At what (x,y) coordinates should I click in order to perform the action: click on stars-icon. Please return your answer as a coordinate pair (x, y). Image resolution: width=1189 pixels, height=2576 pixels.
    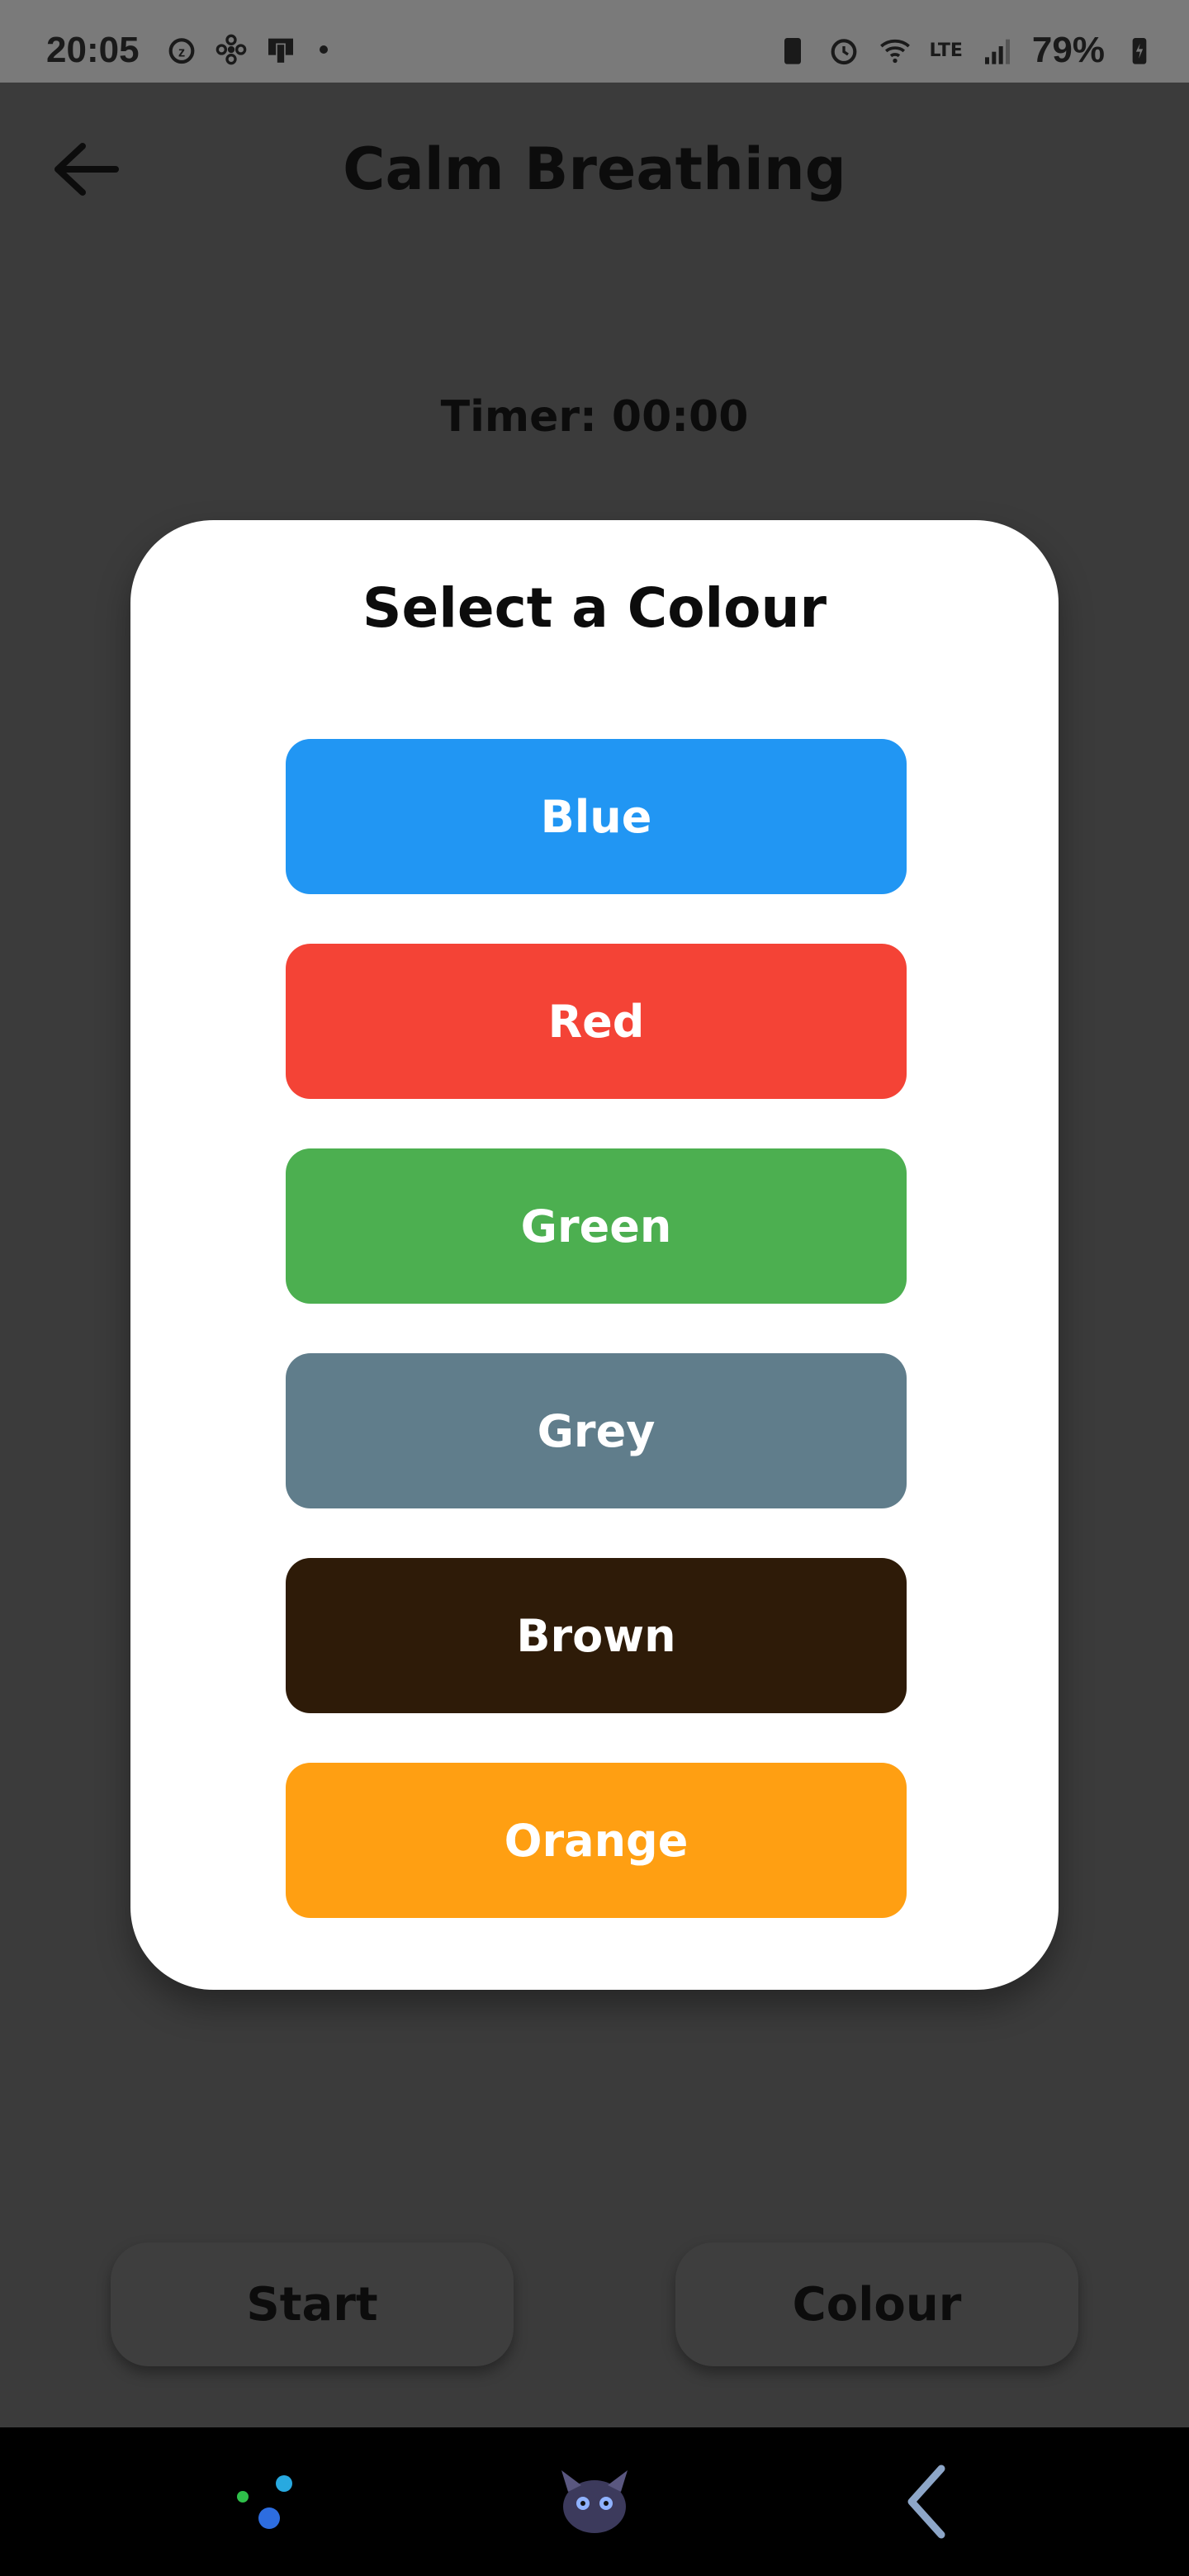
    Looking at the image, I should click on (264, 2502).